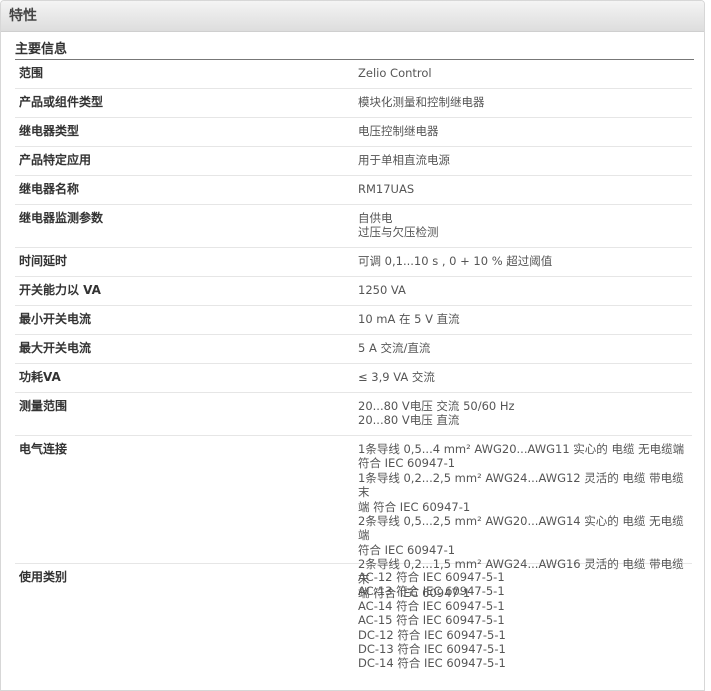  I want to click on spec-label: 产品或组件类型, so click(61, 102).